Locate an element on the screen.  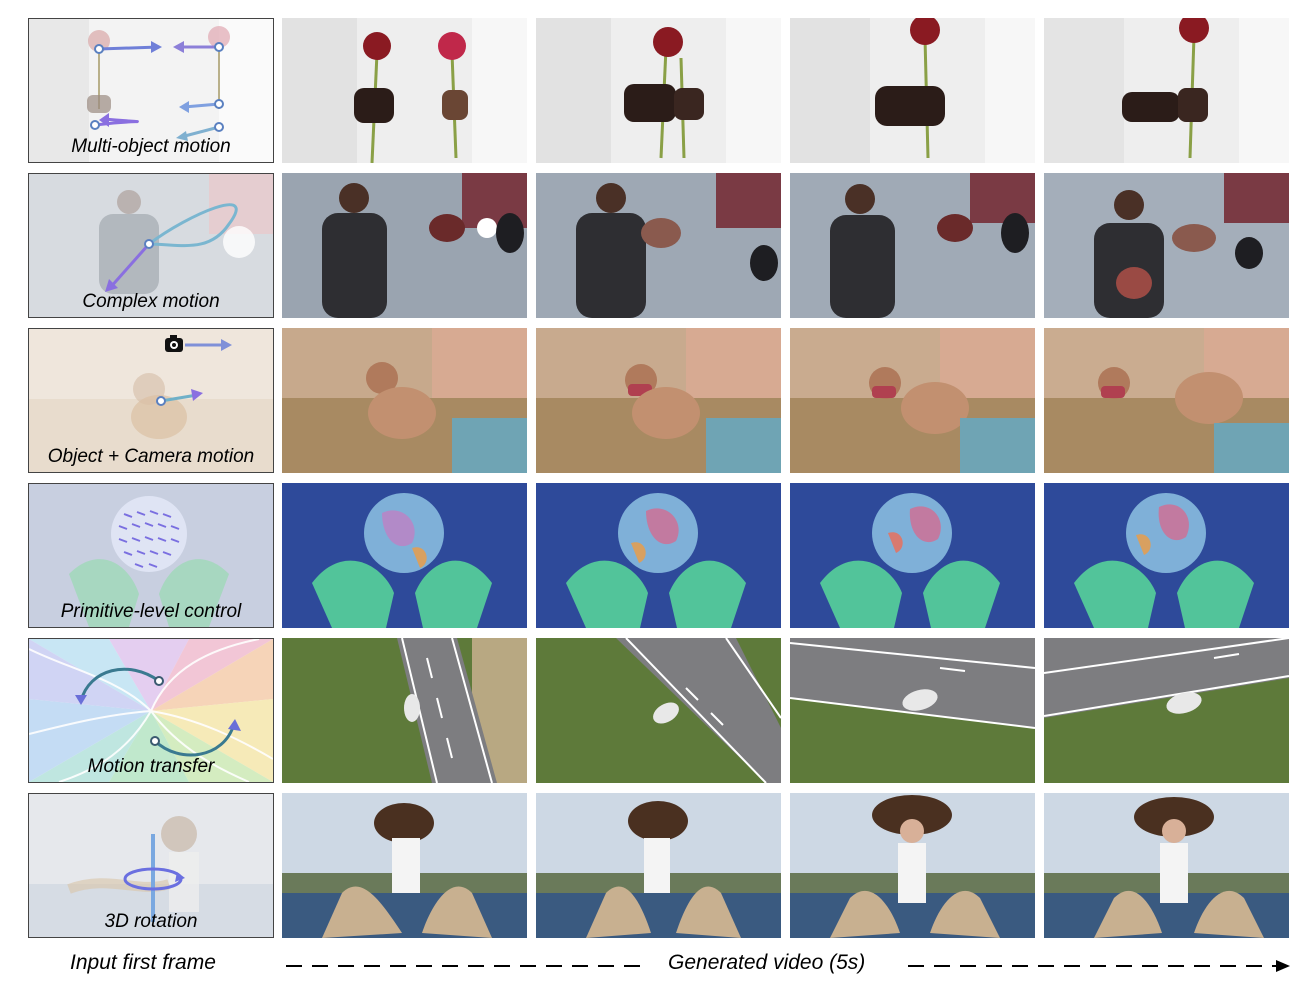
row-primitive-level-control: Primitive-level control is located at coordinates (660, 555).